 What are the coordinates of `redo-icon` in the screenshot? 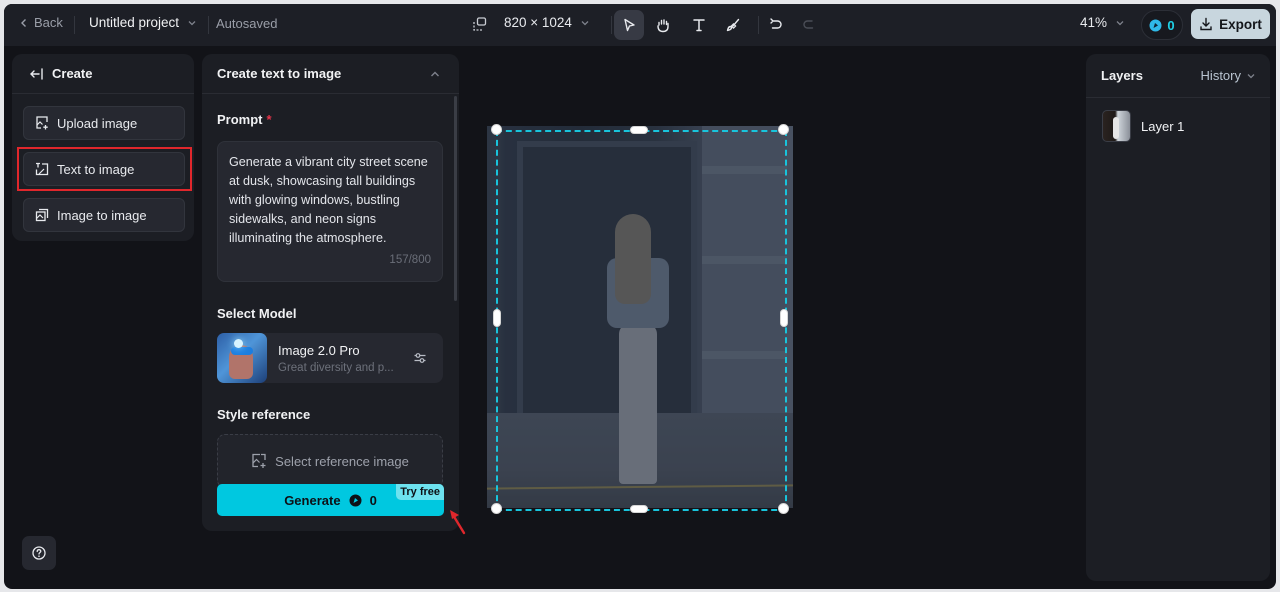 It's located at (808, 24).